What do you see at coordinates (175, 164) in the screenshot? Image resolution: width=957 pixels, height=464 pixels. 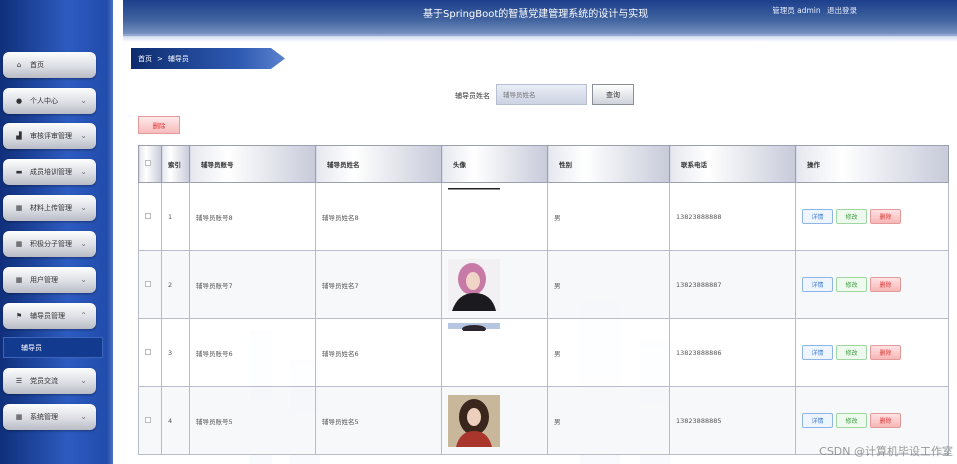 I see `column-header: 索引` at bounding box center [175, 164].